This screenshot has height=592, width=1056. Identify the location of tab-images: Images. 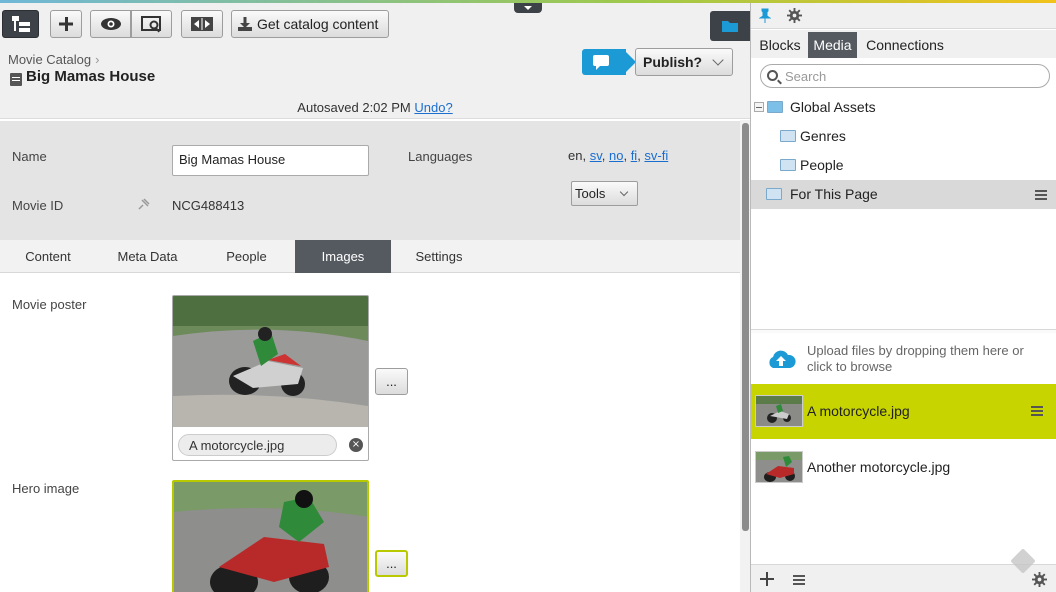
(343, 256).